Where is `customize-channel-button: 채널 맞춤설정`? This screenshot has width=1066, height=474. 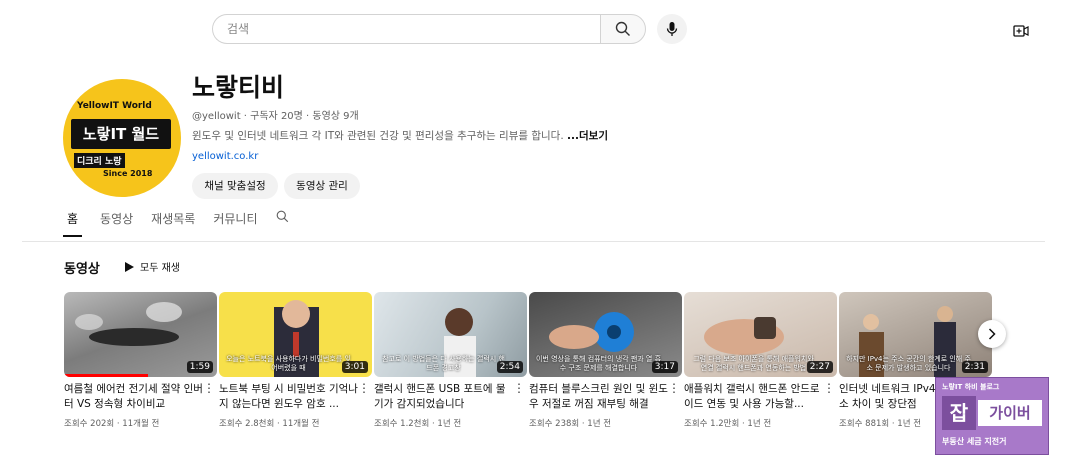
customize-channel-button: 채널 맞춤설정 is located at coordinates (235, 186).